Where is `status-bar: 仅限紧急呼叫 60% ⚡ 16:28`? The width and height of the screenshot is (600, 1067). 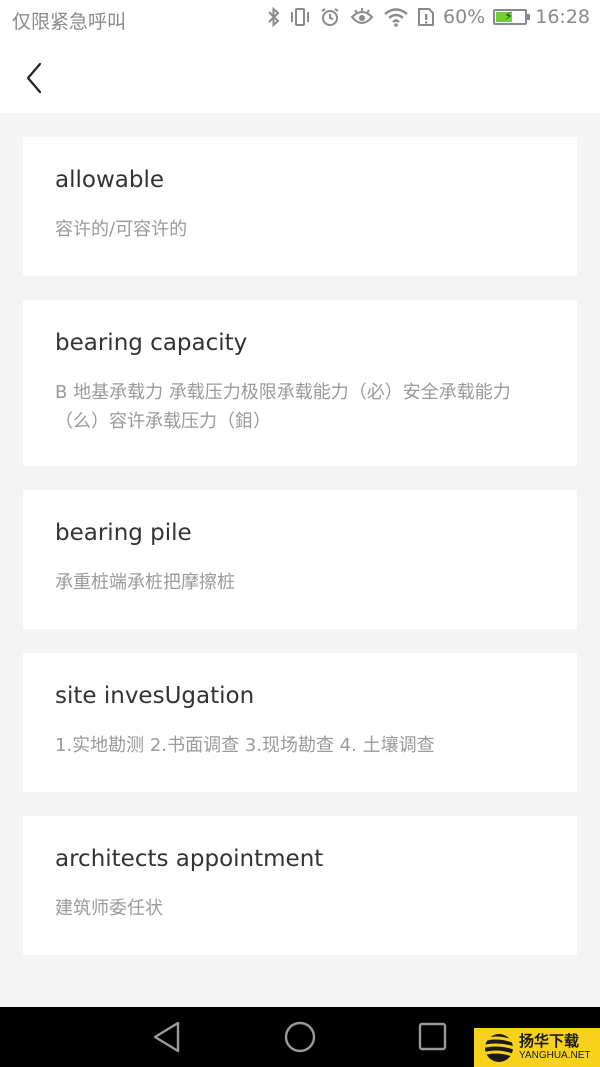 status-bar: 仅限紧急呼叫 60% ⚡ 16:28 is located at coordinates (300, 20).